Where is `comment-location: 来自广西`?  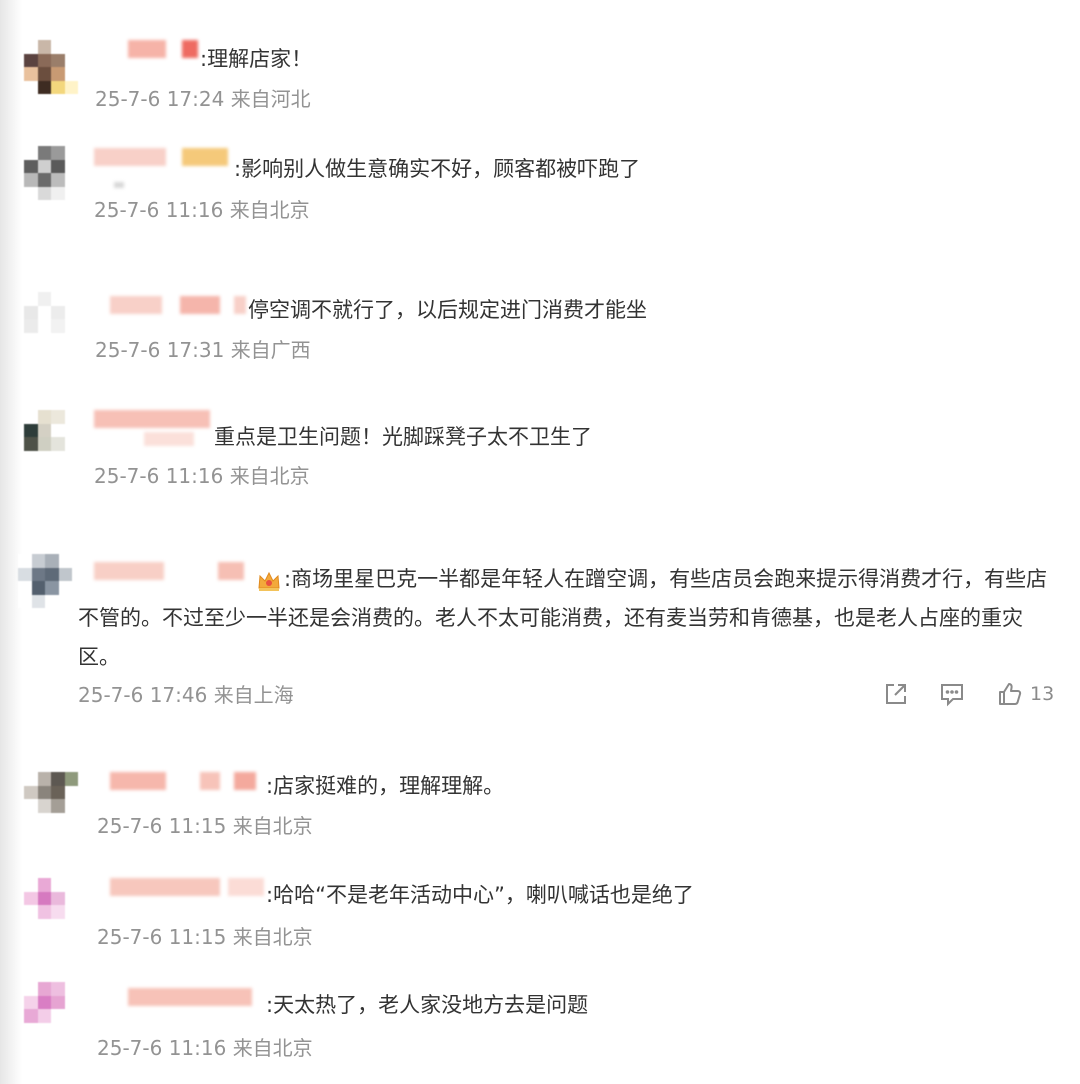 comment-location: 来自广西 is located at coordinates (270, 350).